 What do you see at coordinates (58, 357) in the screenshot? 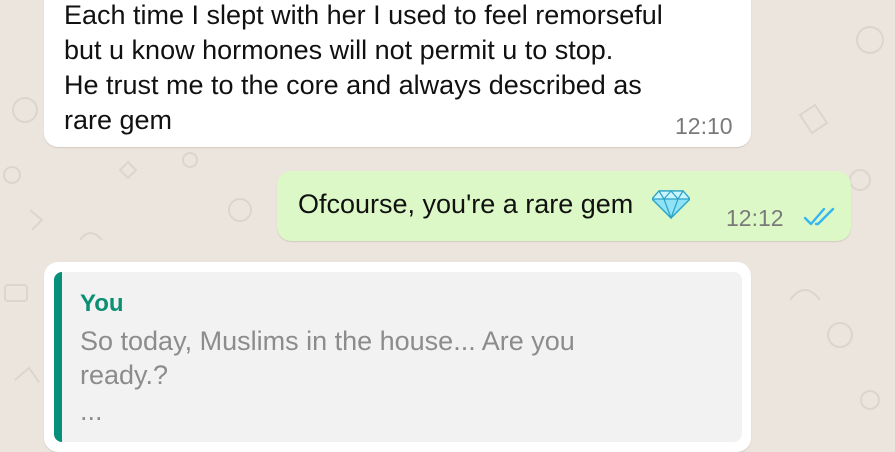
I see `quote-accent-bar` at bounding box center [58, 357].